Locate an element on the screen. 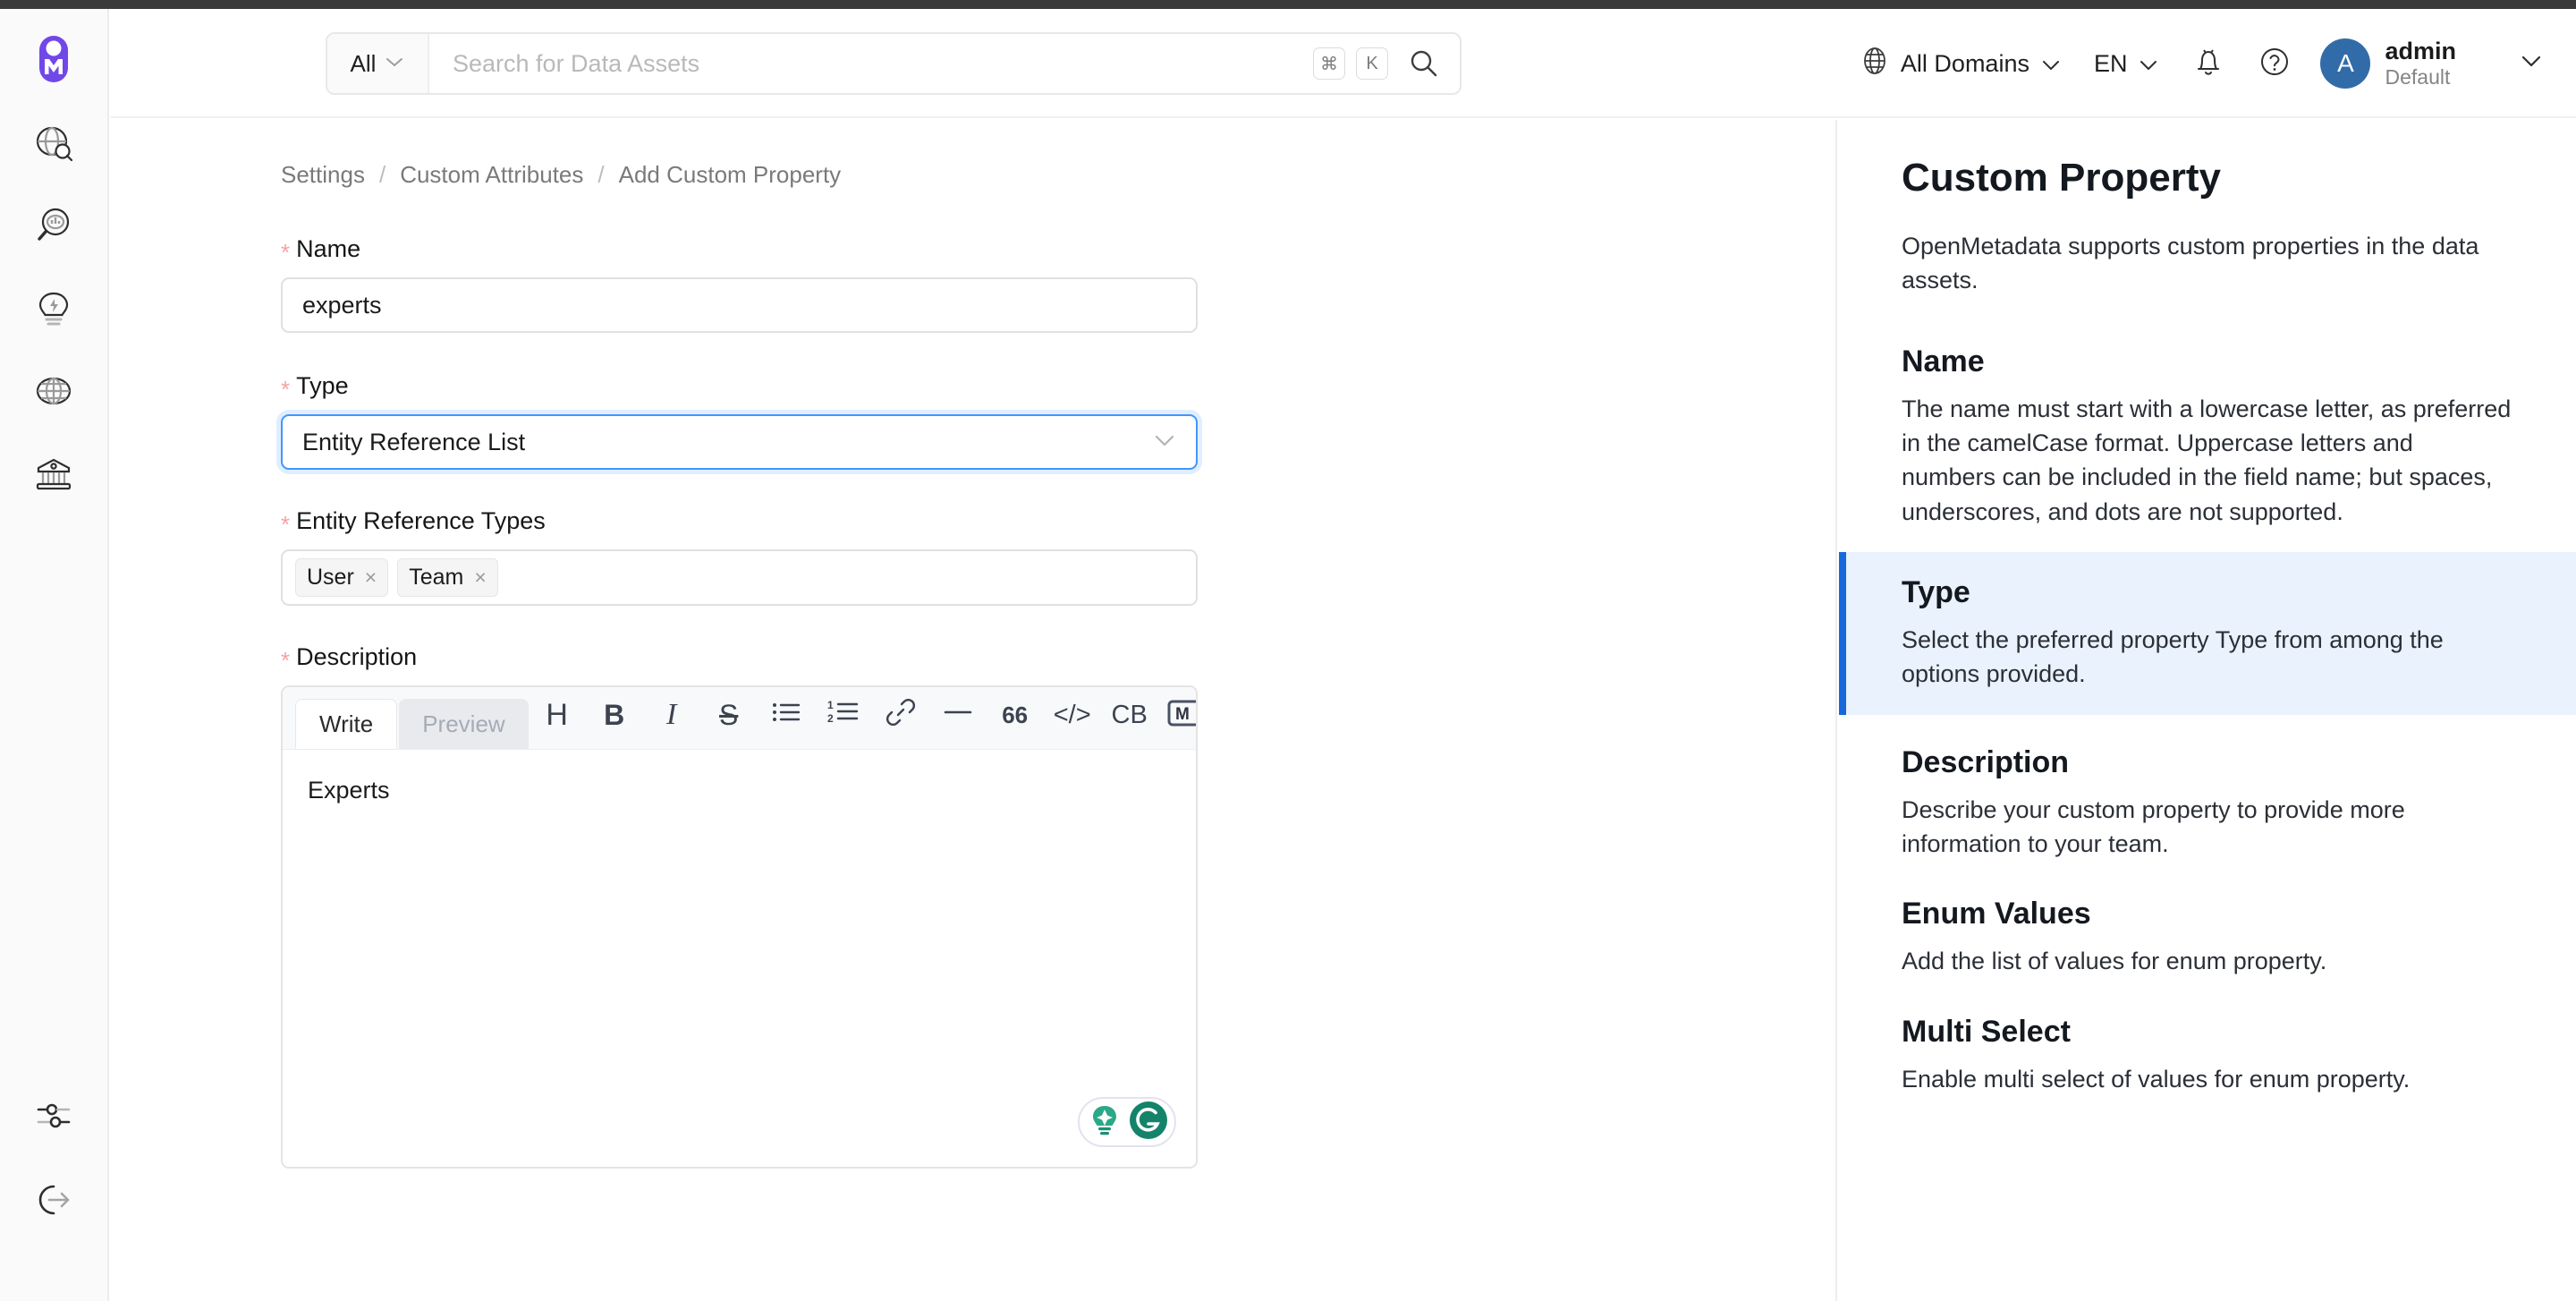  help-circle-icon is located at coordinates (2275, 64).